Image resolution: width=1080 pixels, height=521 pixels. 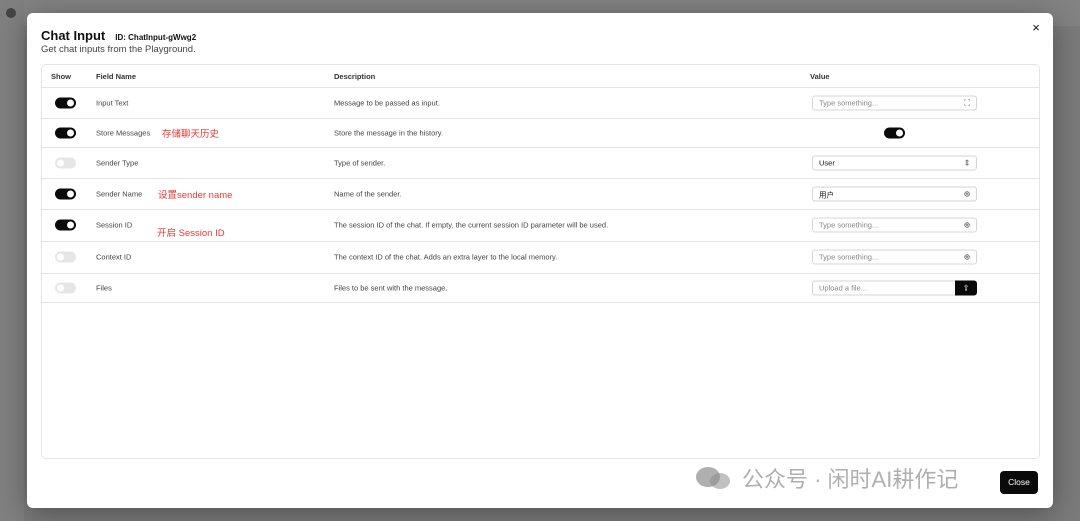 I want to click on file-input-files: Upload a file... ⇪, so click(x=894, y=287).